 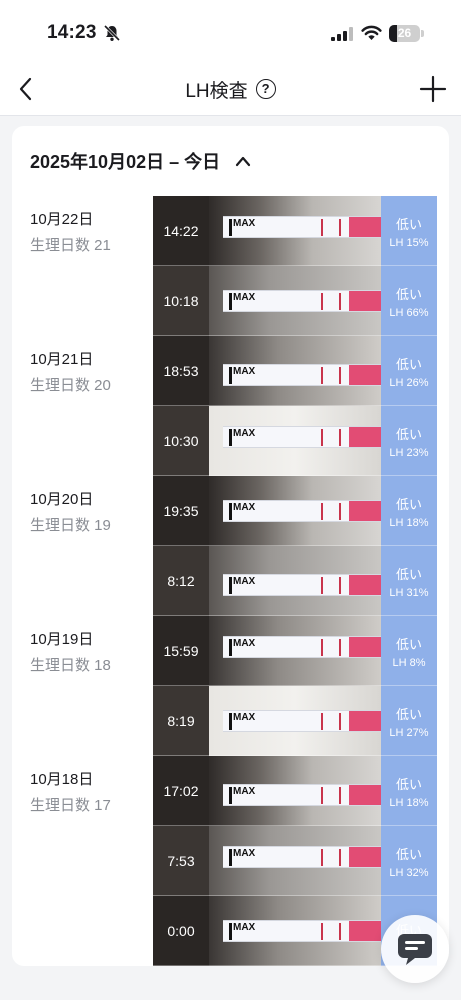 I want to click on signal-icon, so click(x=342, y=34).